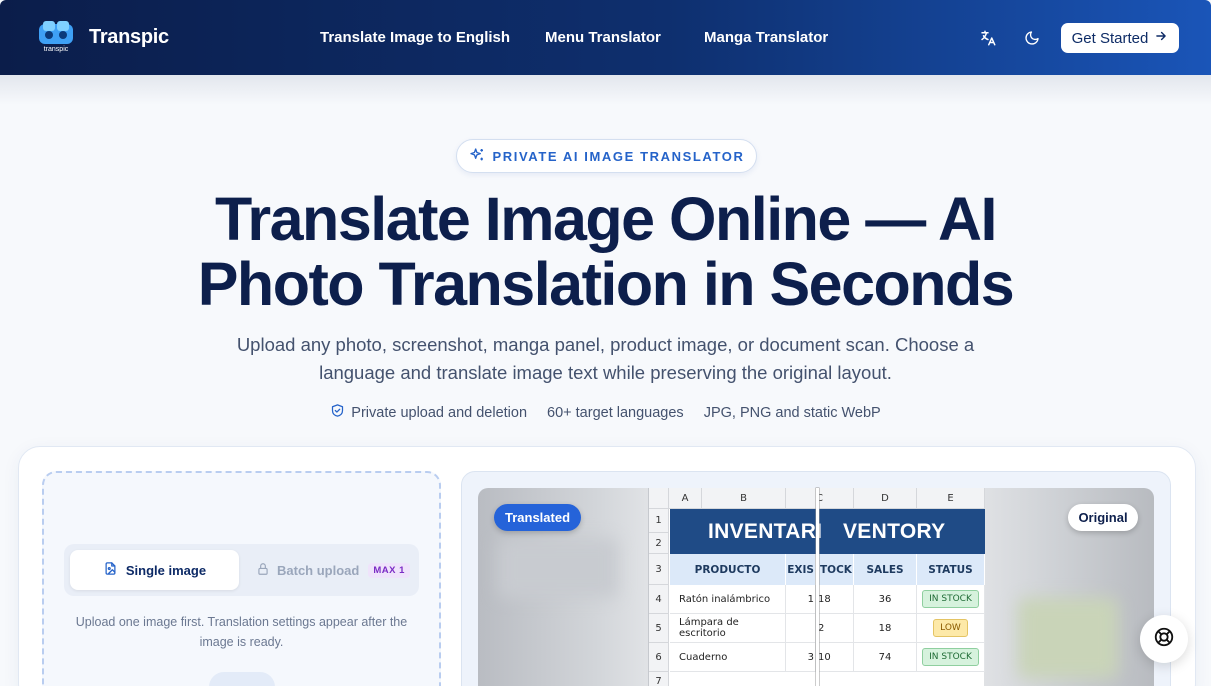  What do you see at coordinates (389, 570) in the screenshot?
I see `batch-limit-badge: MAX 1` at bounding box center [389, 570].